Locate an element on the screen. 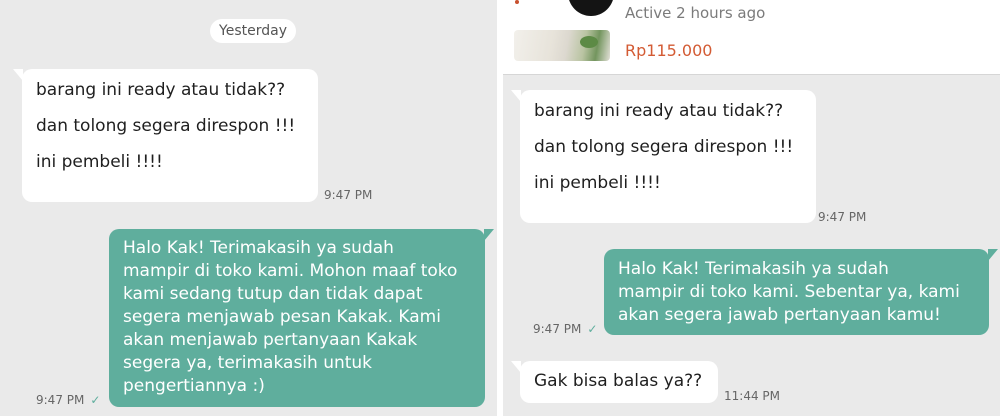 This screenshot has width=1000, height=416. incoming-message: Gak bisa balas ya?? is located at coordinates (614, 382).